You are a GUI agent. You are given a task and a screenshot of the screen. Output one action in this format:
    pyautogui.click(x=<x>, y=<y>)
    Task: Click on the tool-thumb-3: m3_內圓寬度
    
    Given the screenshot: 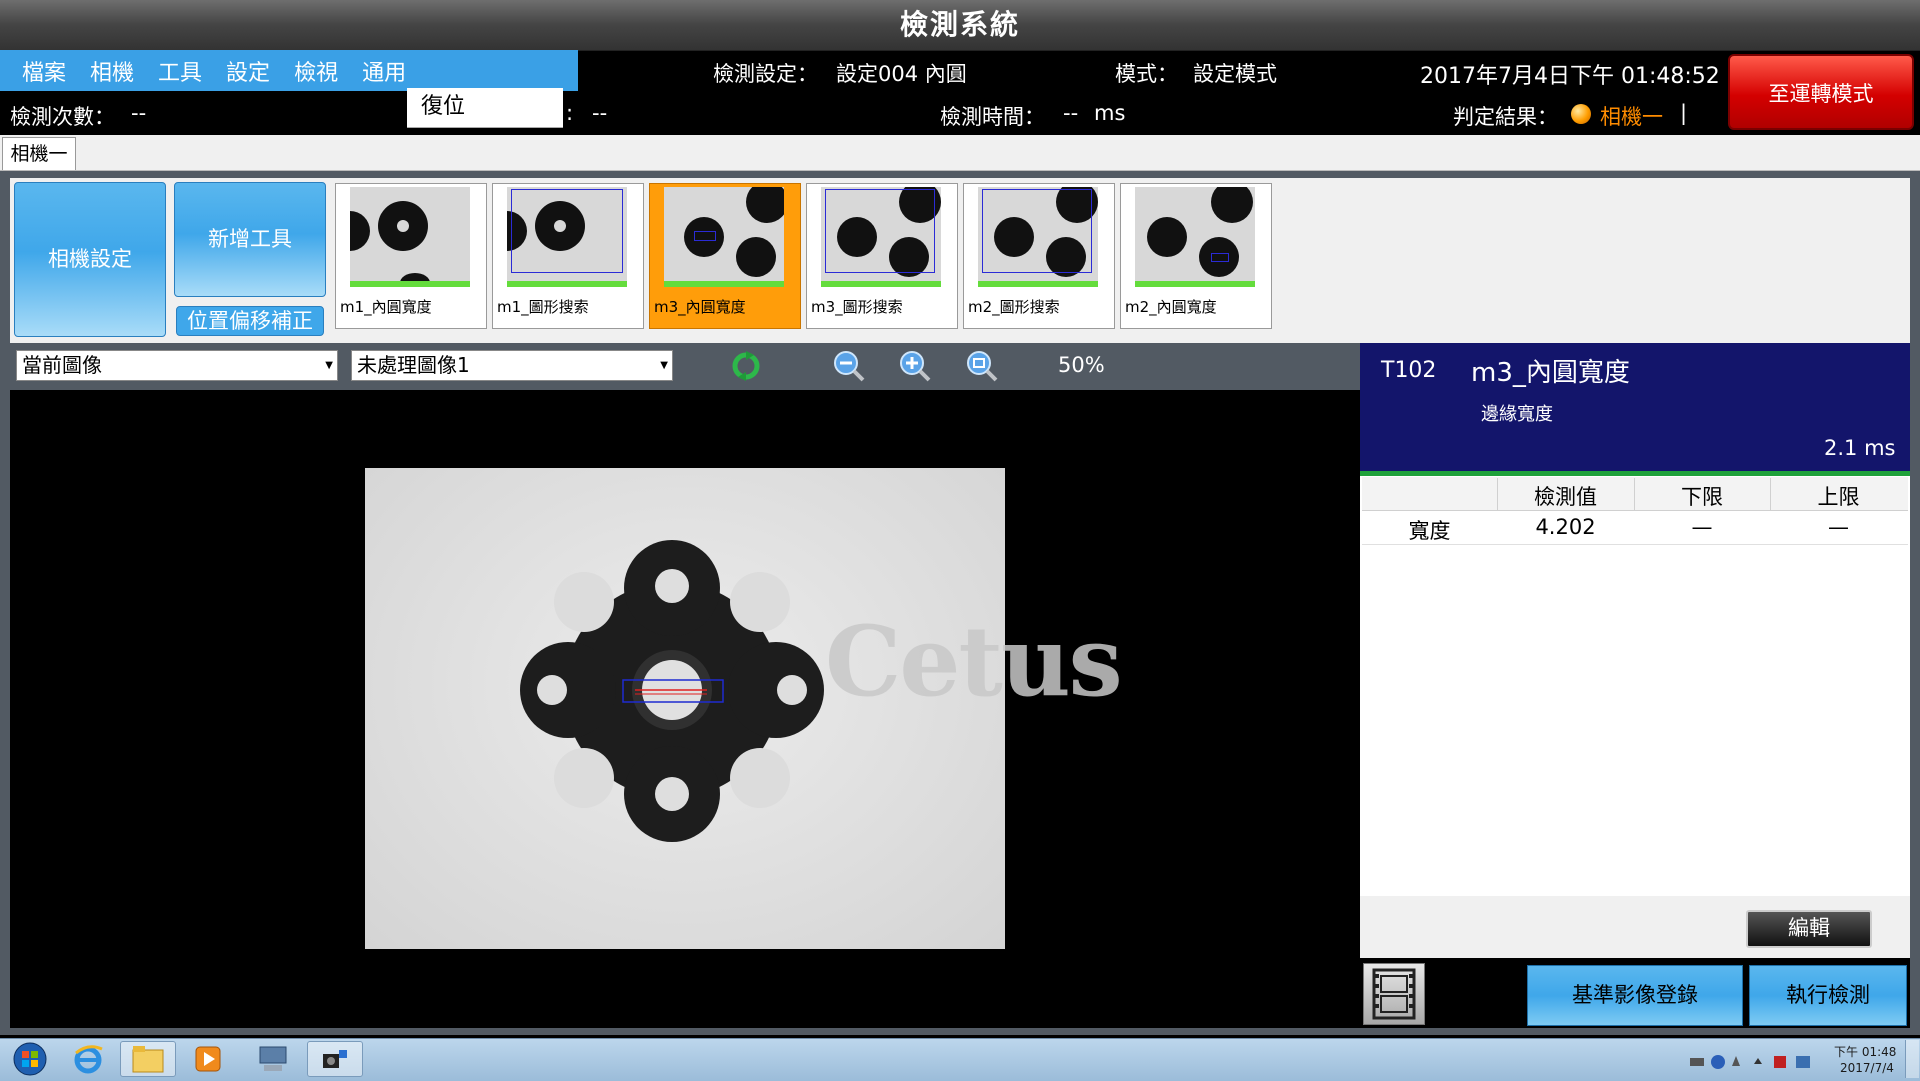 What is the action you would take?
    pyautogui.click(x=725, y=256)
    